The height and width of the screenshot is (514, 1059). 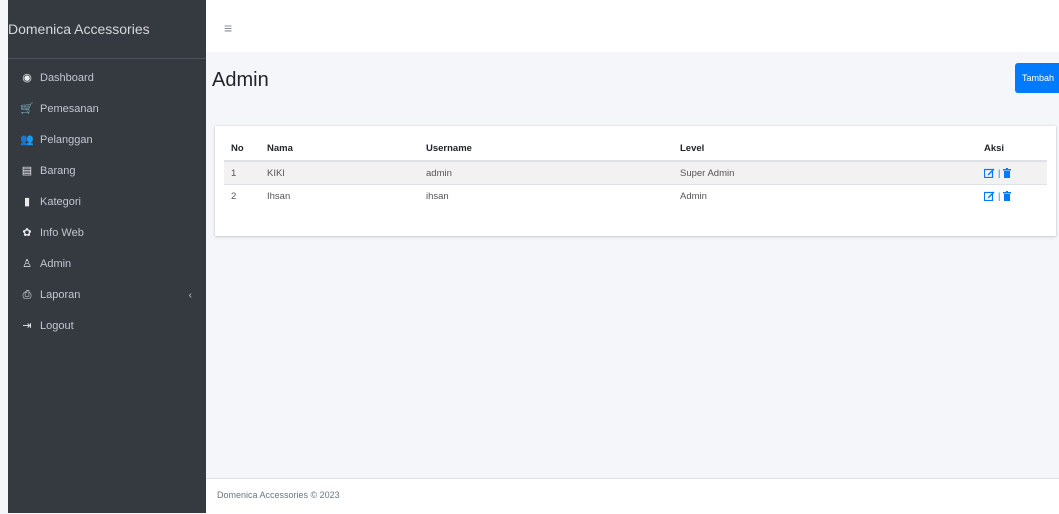 What do you see at coordinates (66, 140) in the screenshot?
I see `sidebar-item-label: Pelanggan` at bounding box center [66, 140].